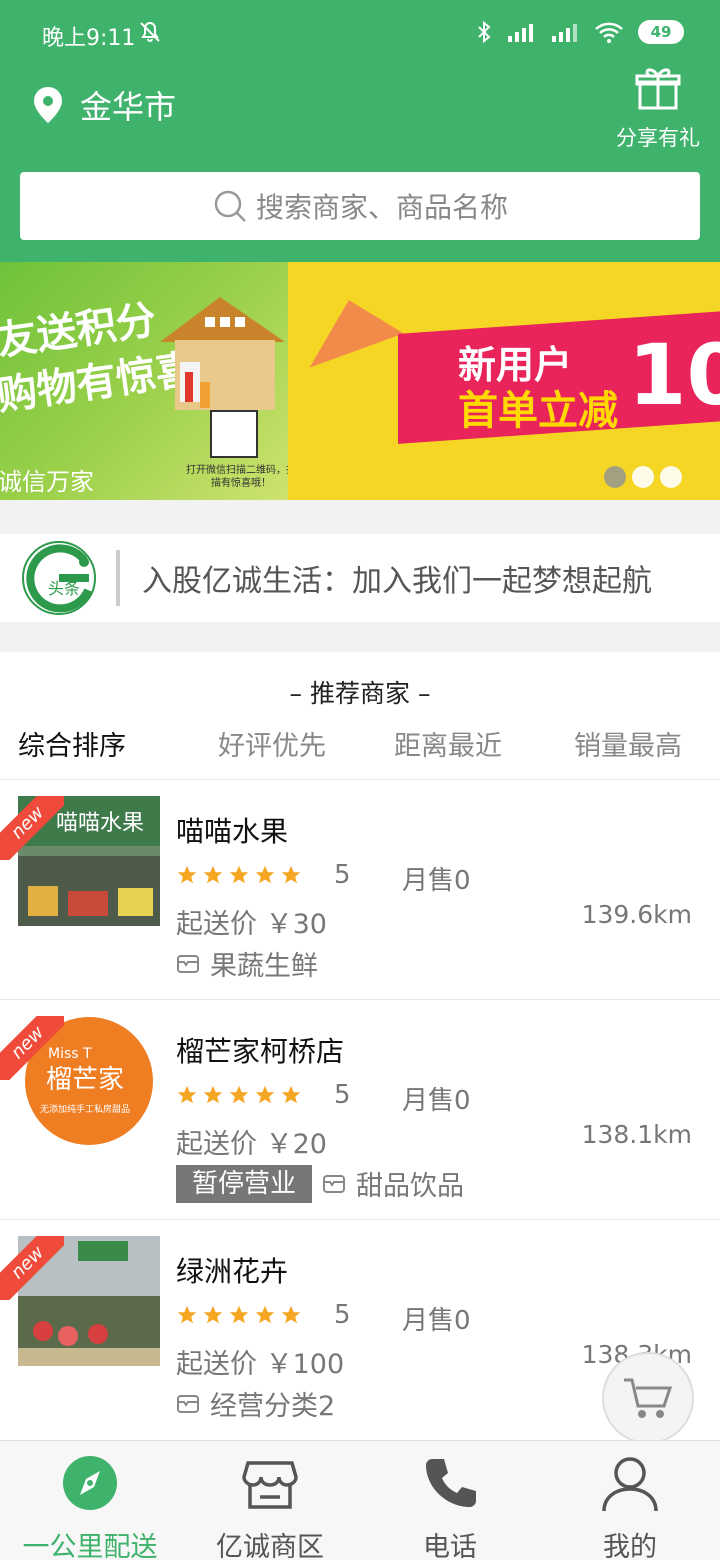 Image resolution: width=720 pixels, height=1560 pixels. I want to click on phone-icon, so click(451, 1483).